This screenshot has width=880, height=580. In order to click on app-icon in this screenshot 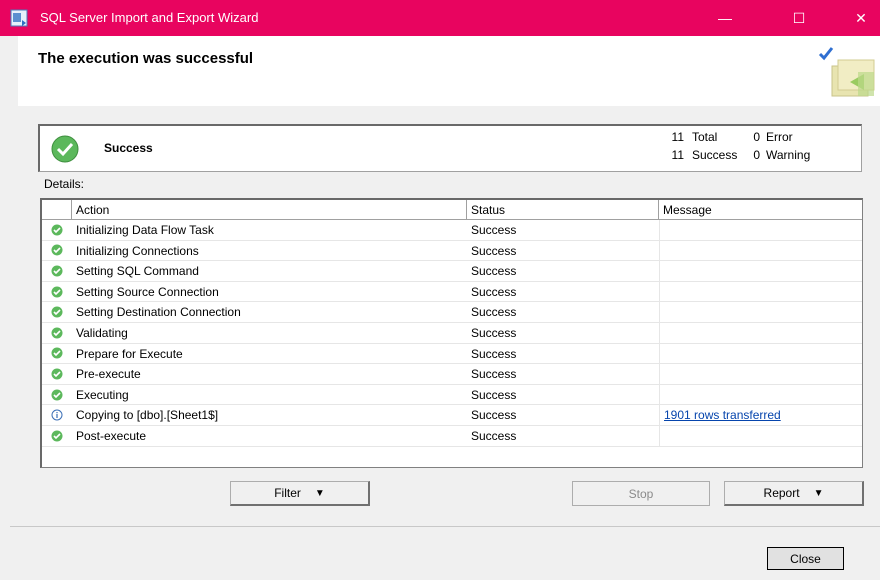, I will do `click(19, 18)`.